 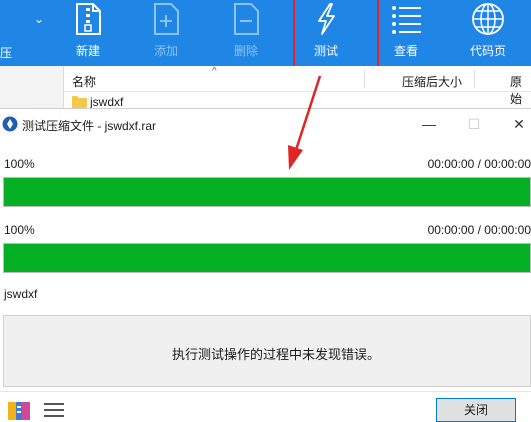 I want to click on dialog-titlebar: 测试压缩文件 - jswdxf.rar — ☐ ✕, so click(x=265, y=124).